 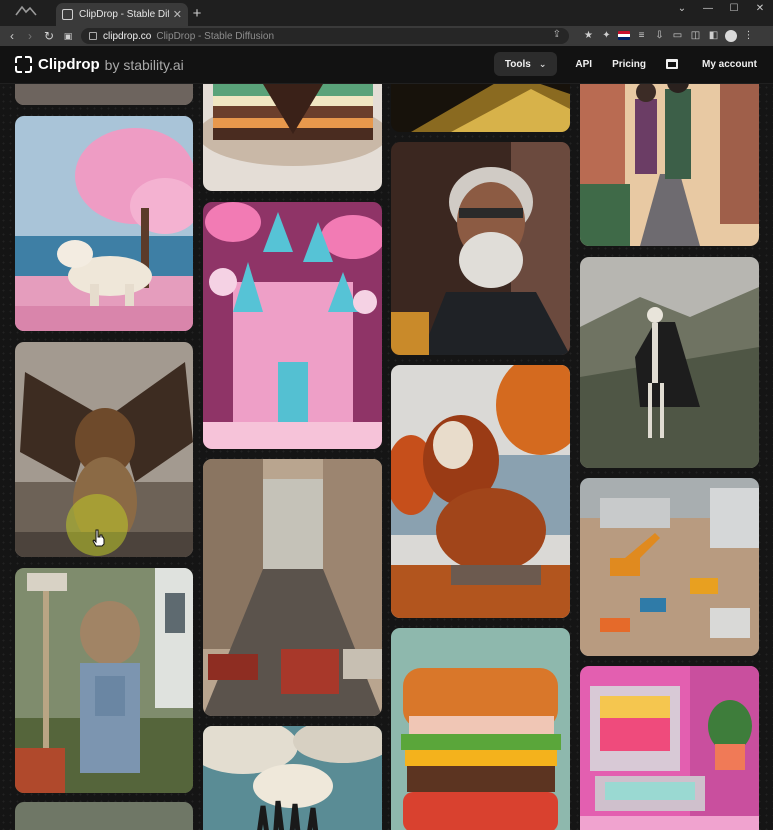 I want to click on gallery-image-candy-castle, so click(x=292, y=325).